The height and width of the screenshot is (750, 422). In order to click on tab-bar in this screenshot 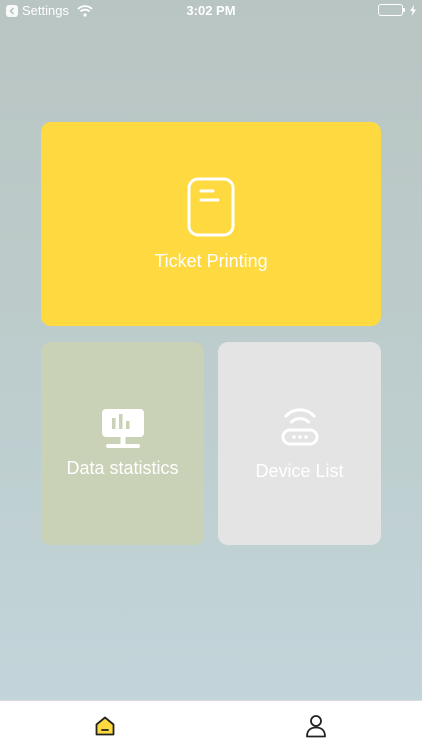, I will do `click(211, 725)`.